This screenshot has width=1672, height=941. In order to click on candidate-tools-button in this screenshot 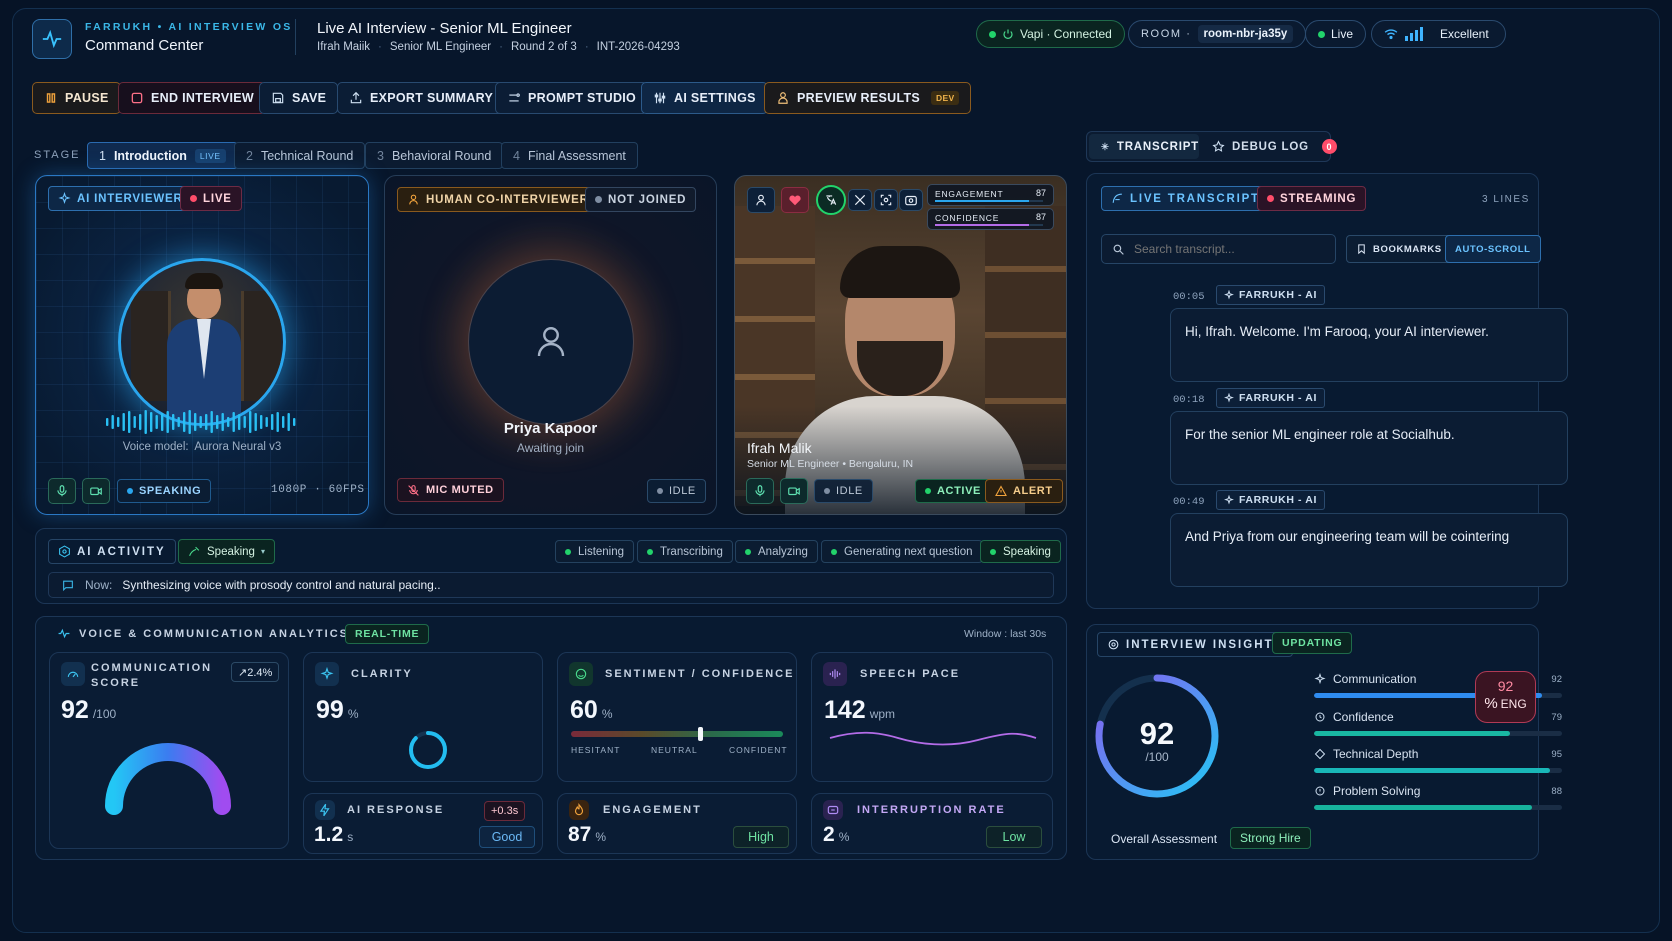, I will do `click(860, 200)`.